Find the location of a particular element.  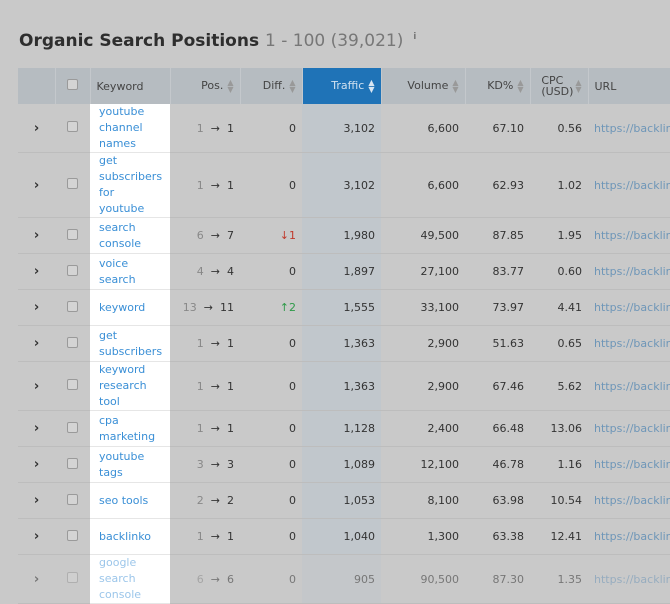

info-icon: i is located at coordinates (414, 37).